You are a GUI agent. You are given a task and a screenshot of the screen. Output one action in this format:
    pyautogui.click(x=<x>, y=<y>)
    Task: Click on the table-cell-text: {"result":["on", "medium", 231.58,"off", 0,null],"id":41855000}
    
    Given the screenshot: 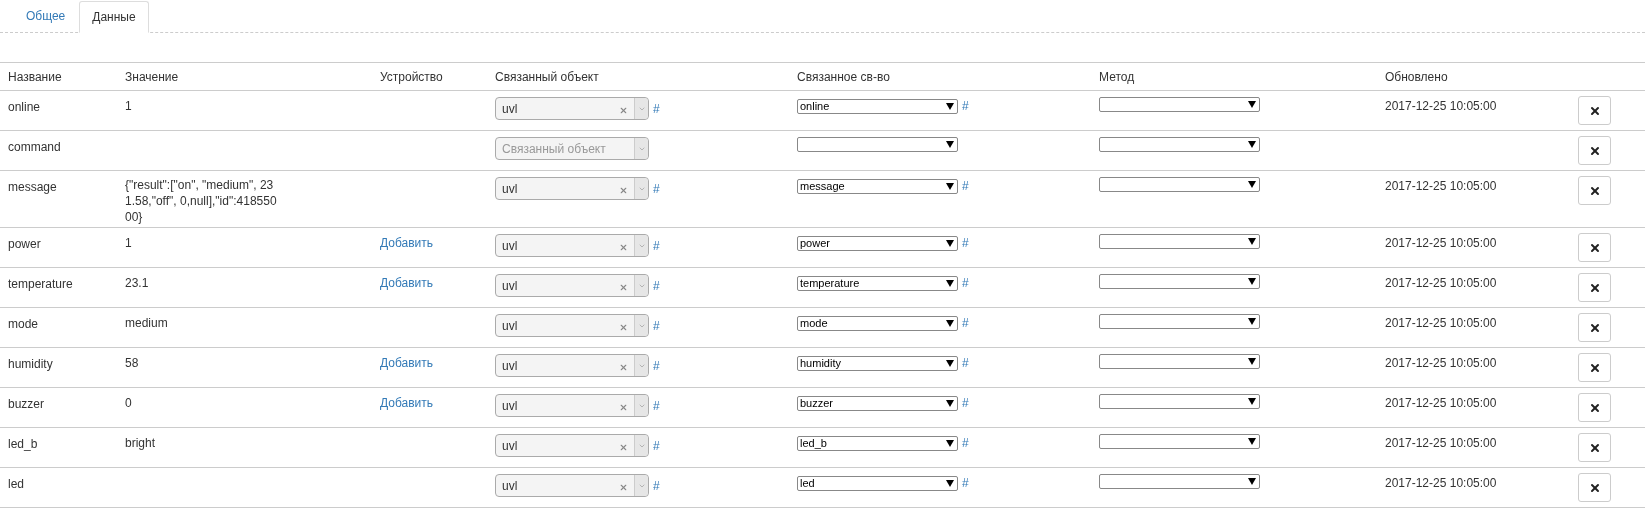 What is the action you would take?
    pyautogui.click(x=201, y=201)
    